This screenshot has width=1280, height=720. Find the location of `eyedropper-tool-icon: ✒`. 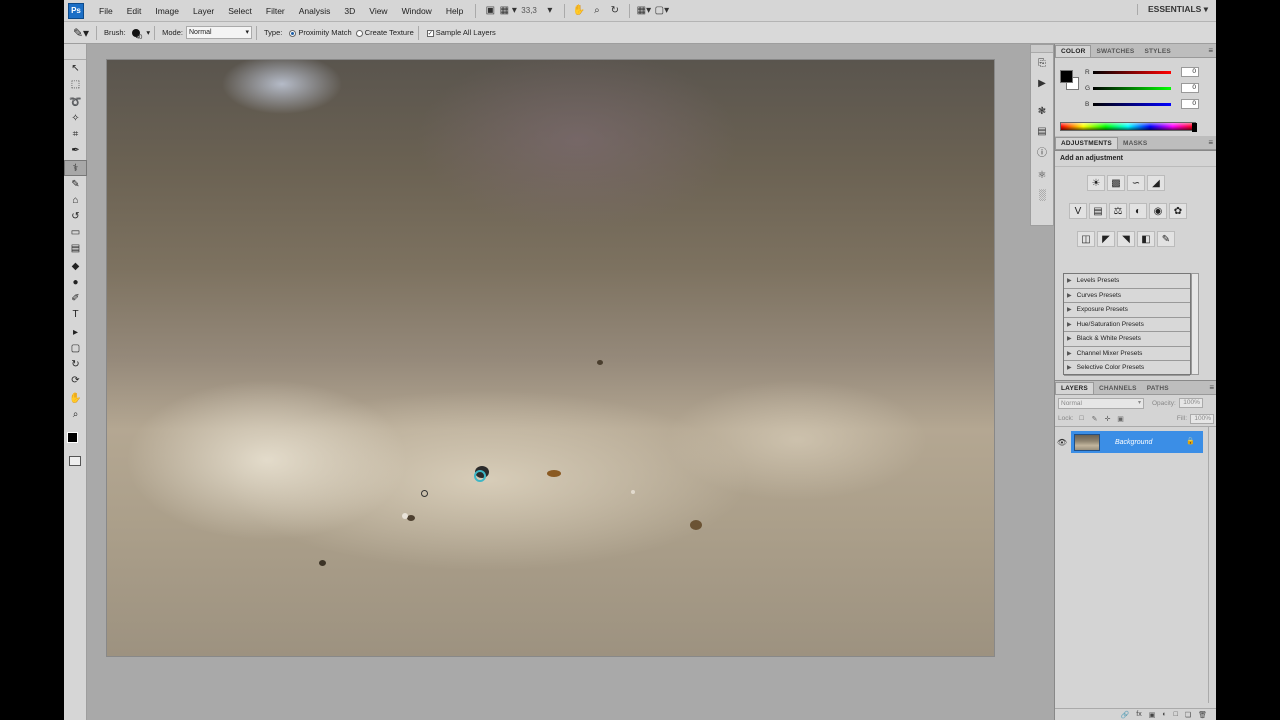

eyedropper-tool-icon: ✒ is located at coordinates (75, 150).